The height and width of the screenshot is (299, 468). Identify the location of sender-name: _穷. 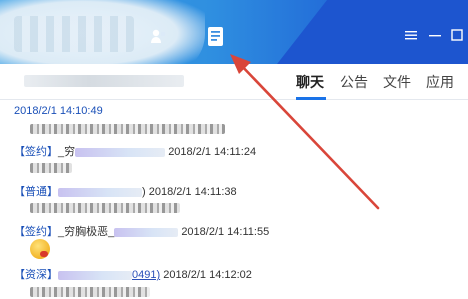
(66, 152).